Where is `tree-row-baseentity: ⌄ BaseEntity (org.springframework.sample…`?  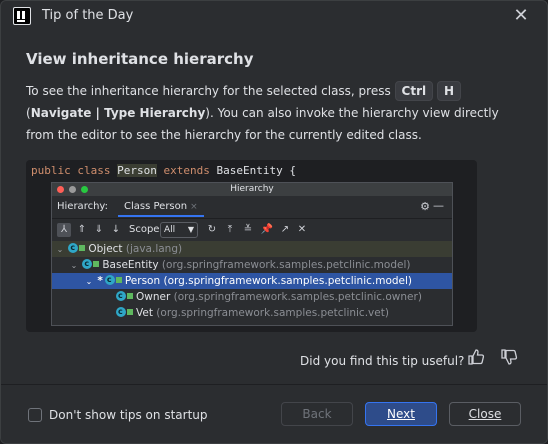 tree-row-baseentity: ⌄ BaseEntity (org.springframework.sample… is located at coordinates (252, 264).